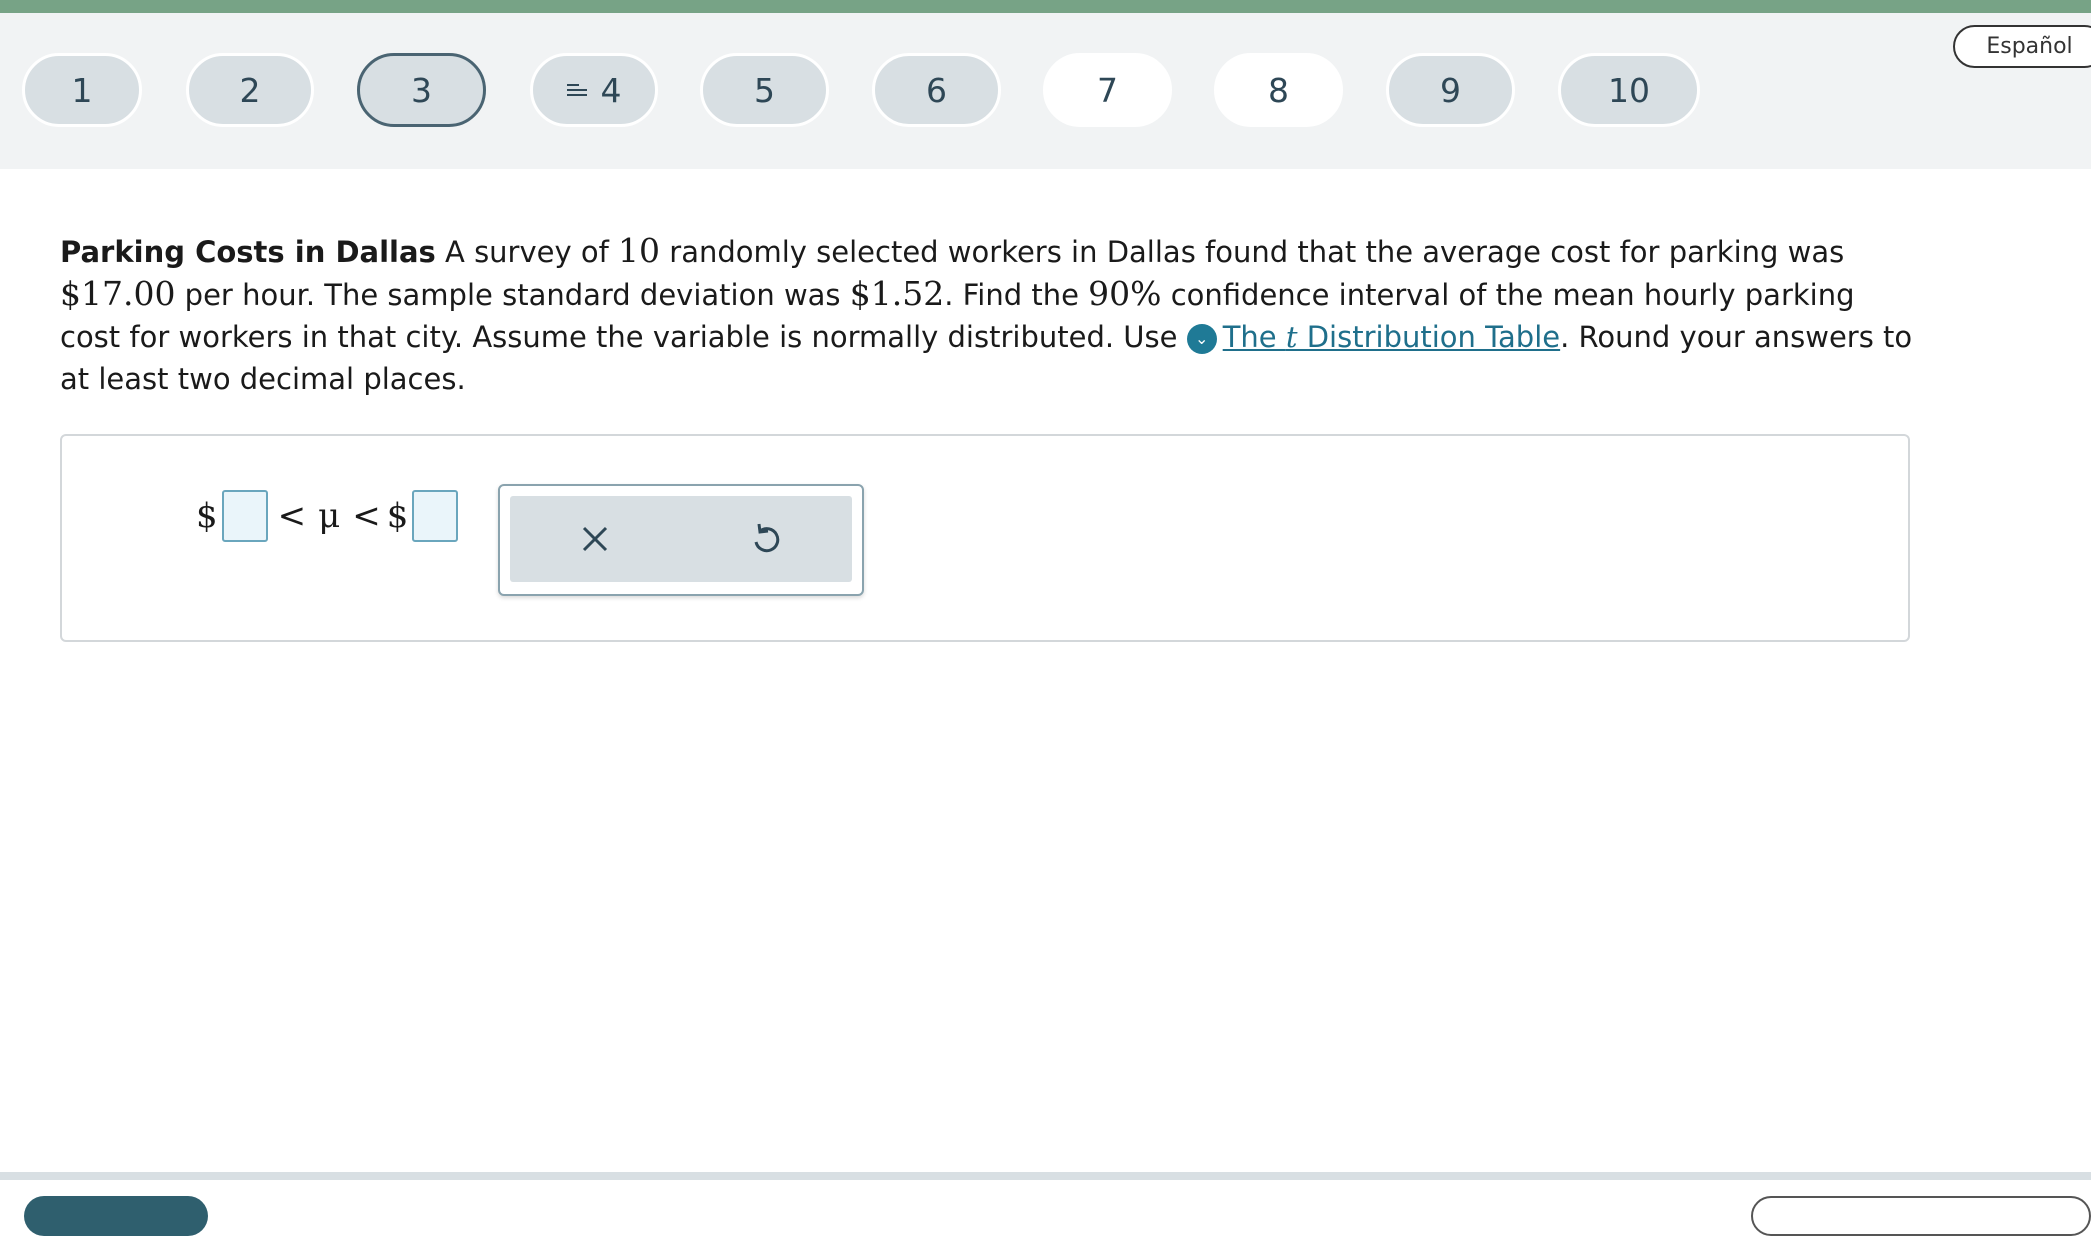  Describe the element at coordinates (897, 293) in the screenshot. I see `sample-sd: $1.52` at that location.